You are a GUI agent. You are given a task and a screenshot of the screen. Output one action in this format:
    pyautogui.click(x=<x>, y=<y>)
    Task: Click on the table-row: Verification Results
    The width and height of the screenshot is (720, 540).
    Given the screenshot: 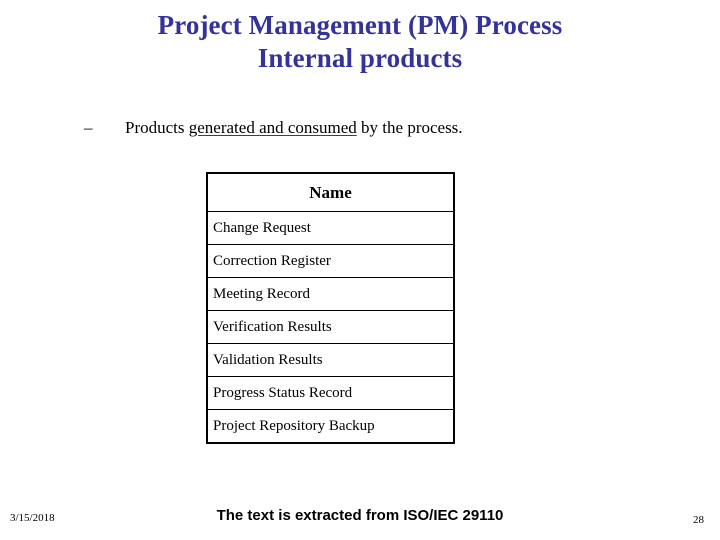 What is the action you would take?
    pyautogui.click(x=330, y=327)
    